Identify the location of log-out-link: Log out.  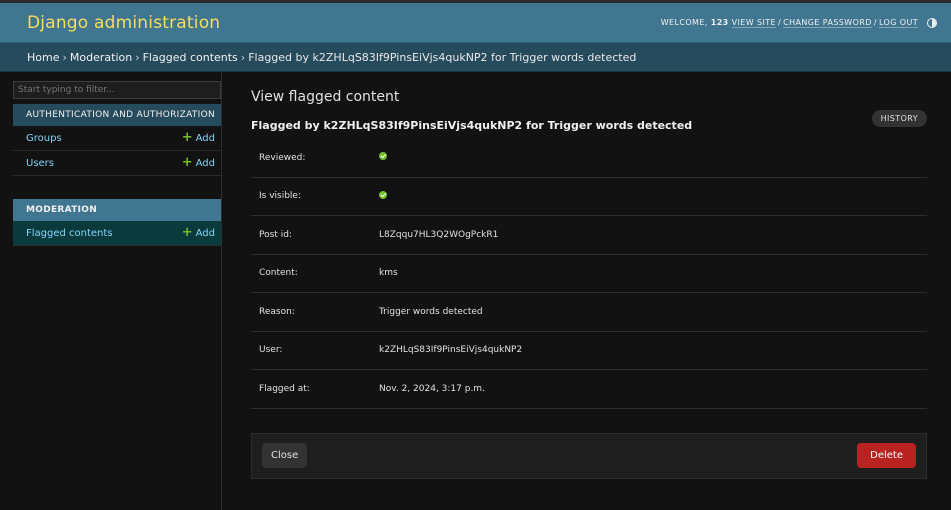
(898, 23).